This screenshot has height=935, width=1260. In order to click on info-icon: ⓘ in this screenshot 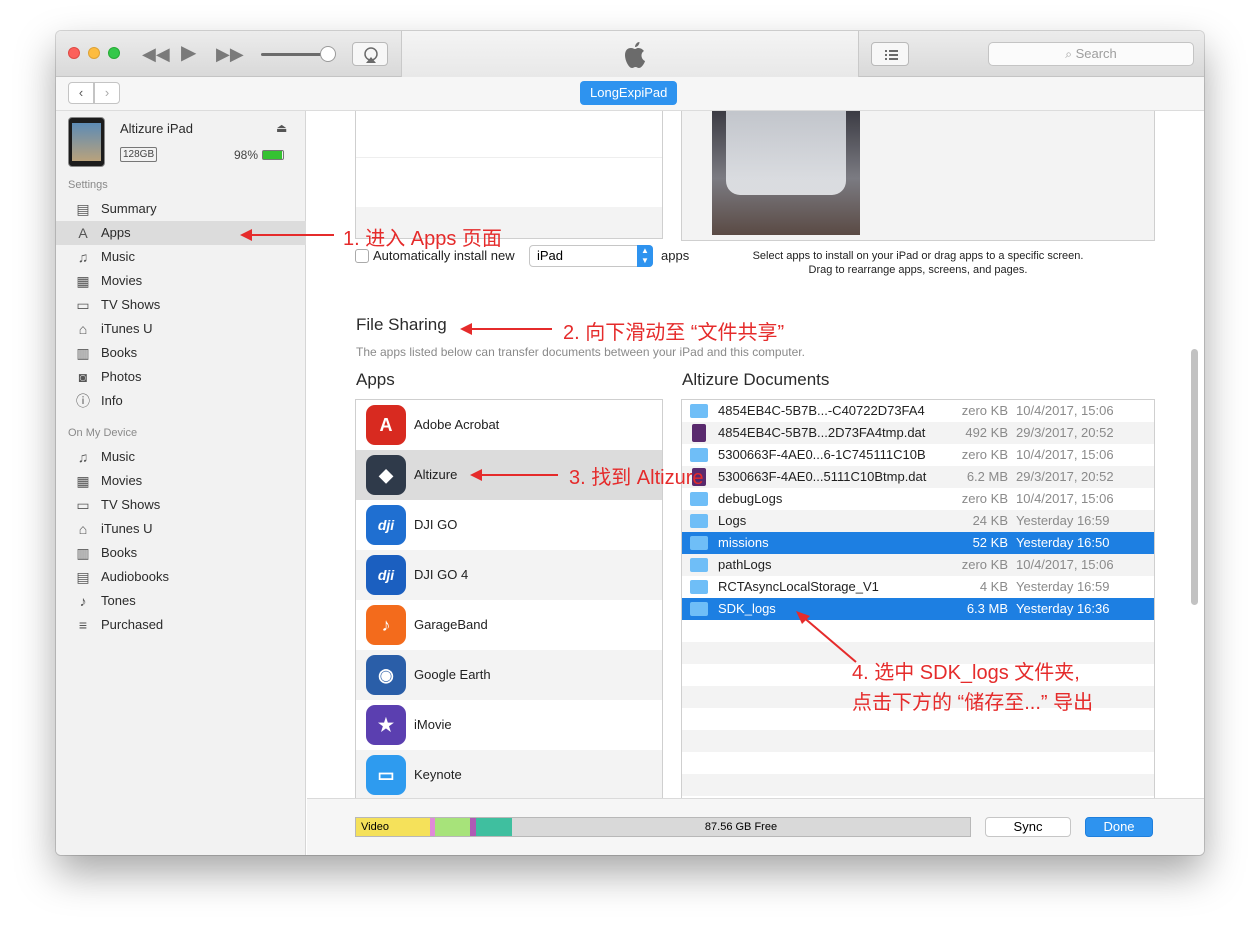, I will do `click(83, 401)`.